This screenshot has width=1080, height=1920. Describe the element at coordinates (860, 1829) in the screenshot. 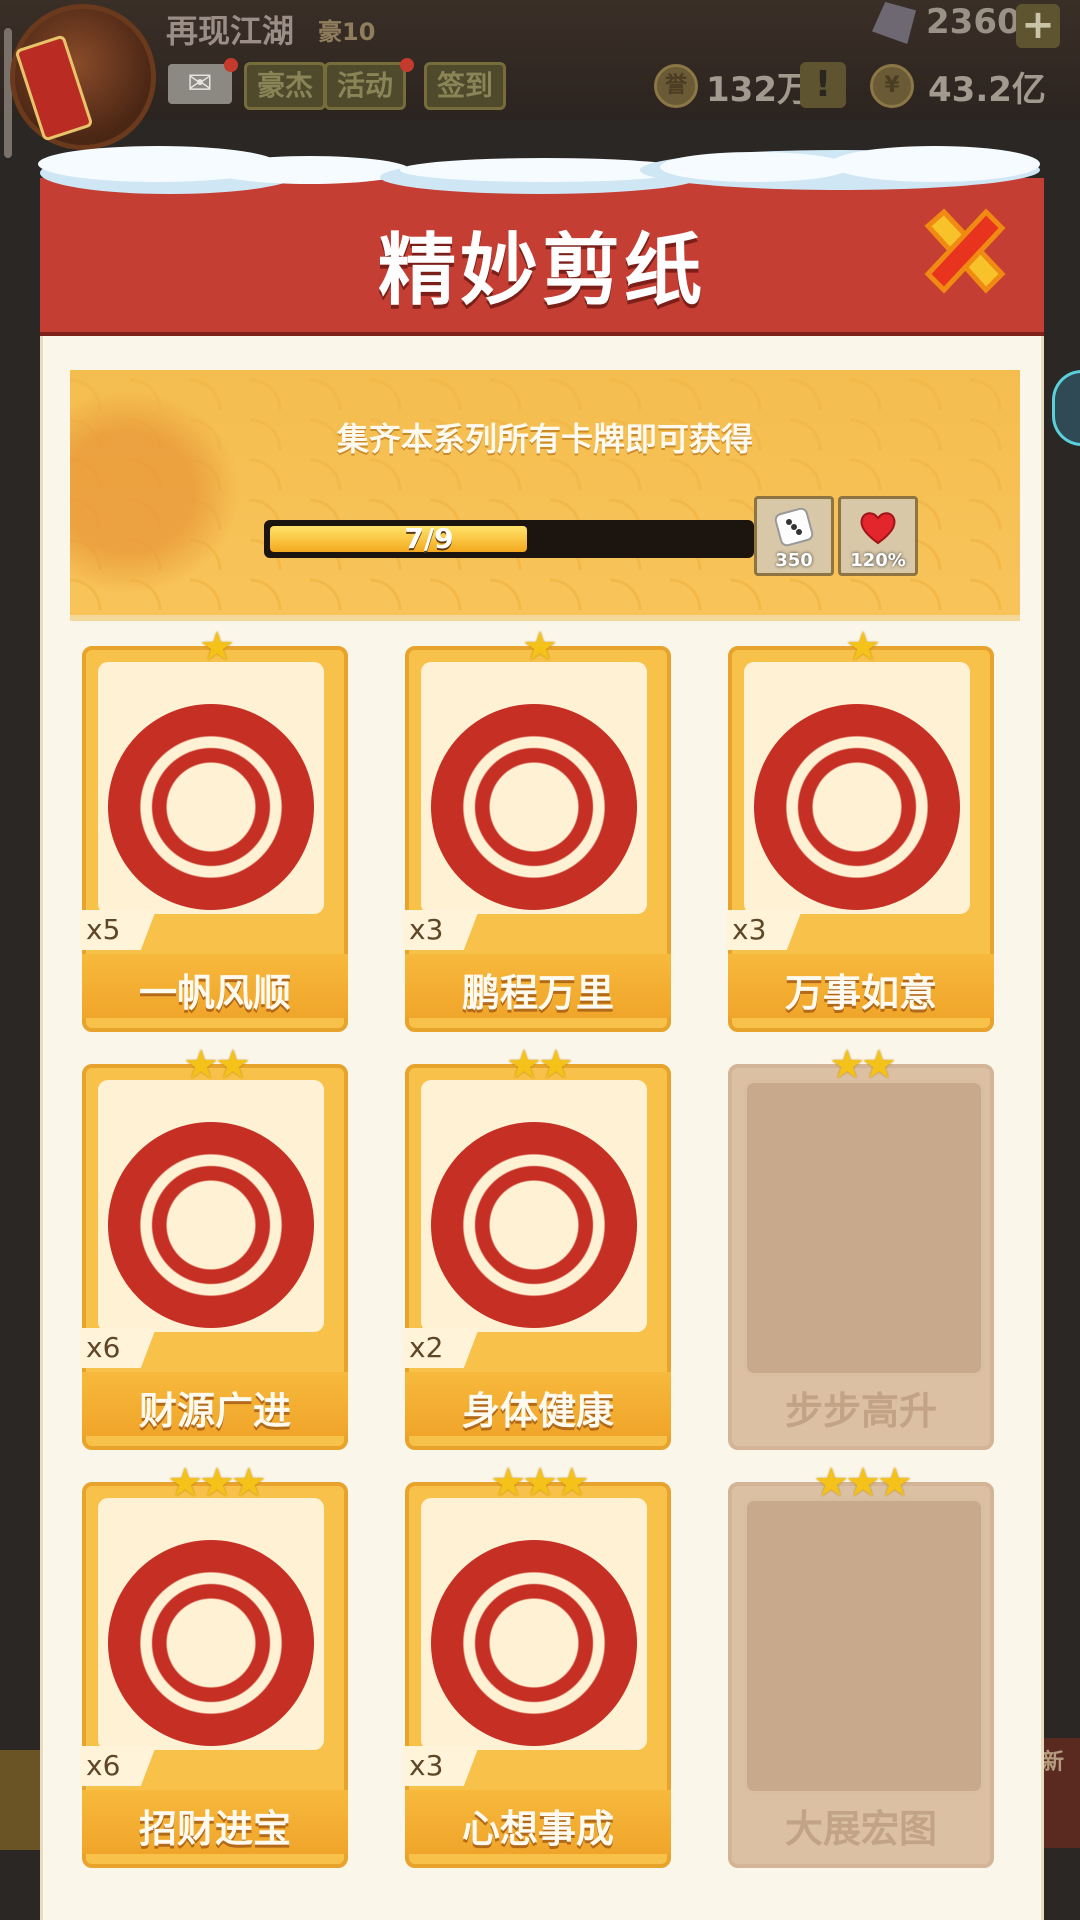

I see `card-name: 大展宏图` at that location.